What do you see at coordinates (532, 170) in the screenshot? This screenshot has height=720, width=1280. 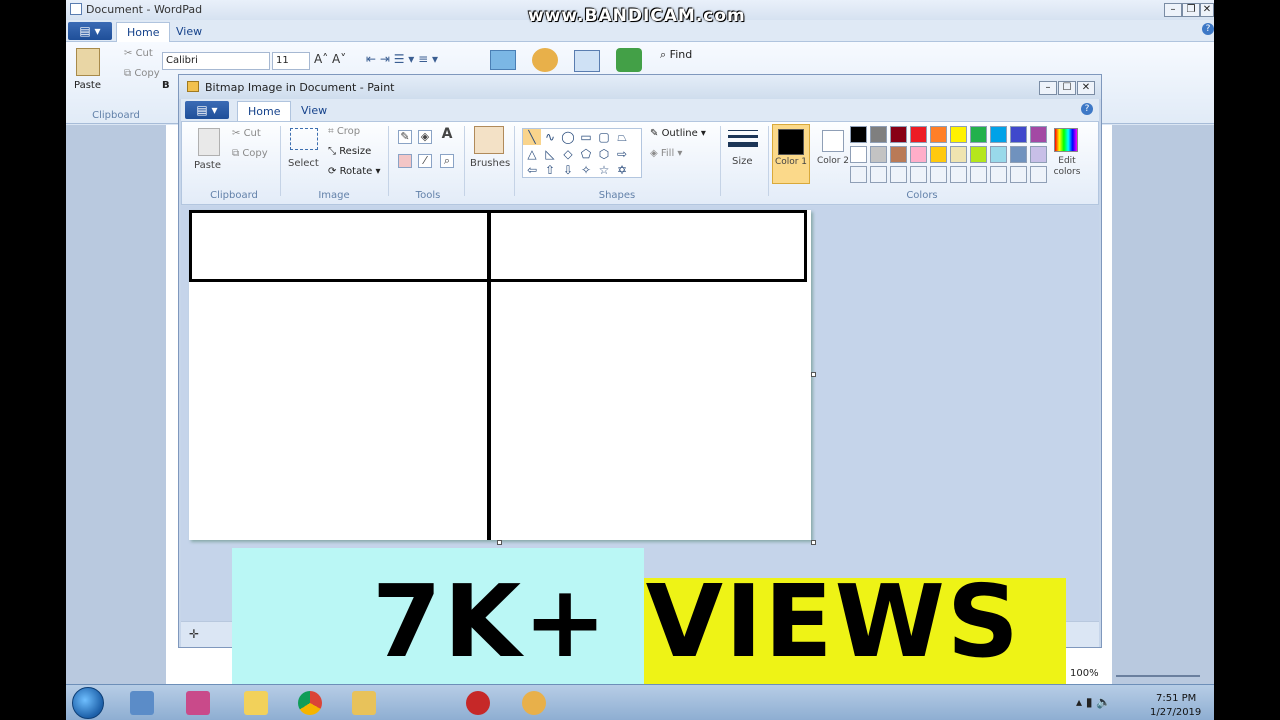 I see `left-arrow-shape: ⇦` at bounding box center [532, 170].